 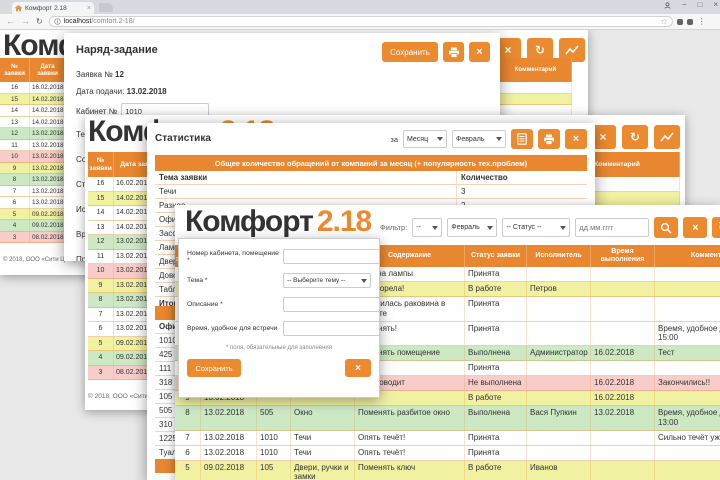 What do you see at coordinates (101, 372) in the screenshot?
I see `cell-no: 3` at bounding box center [101, 372].